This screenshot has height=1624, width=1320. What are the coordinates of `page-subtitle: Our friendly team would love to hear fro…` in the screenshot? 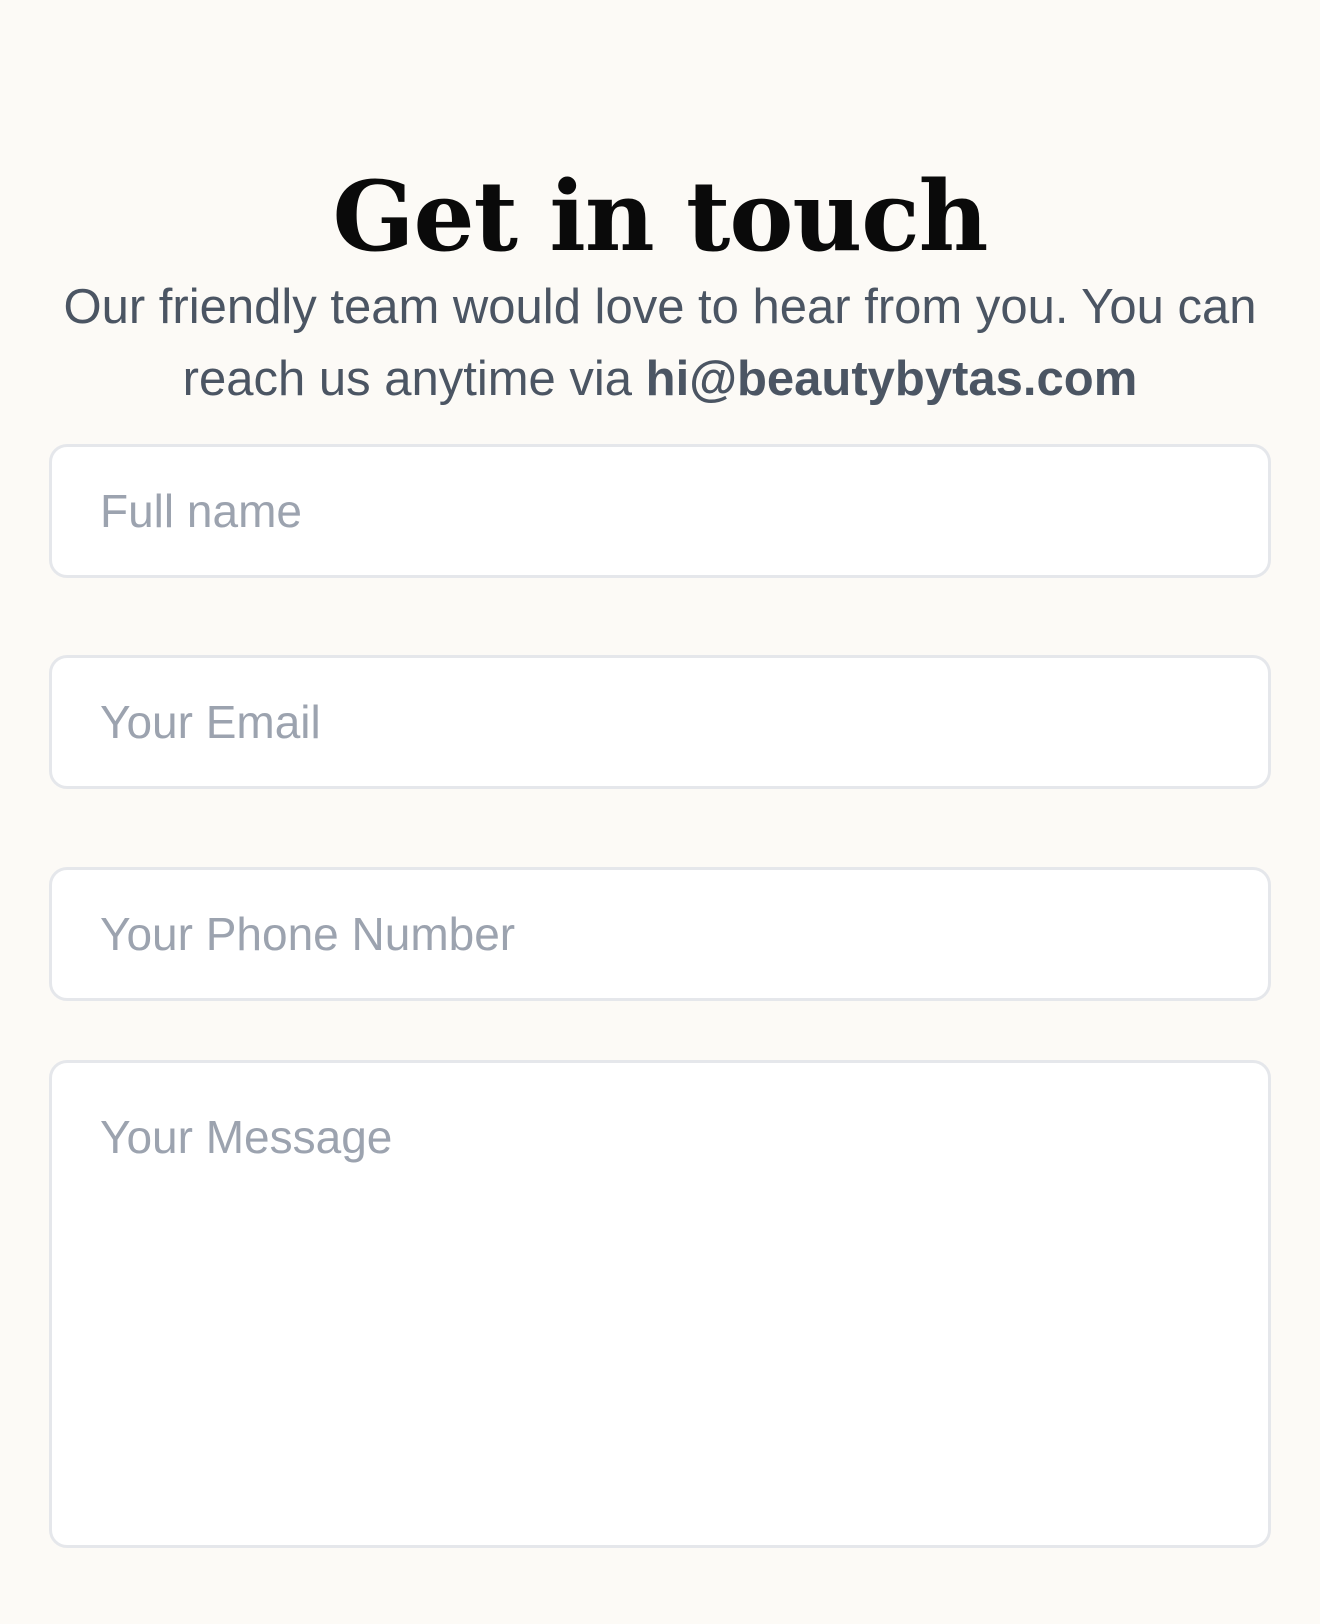 It's located at (660, 343).